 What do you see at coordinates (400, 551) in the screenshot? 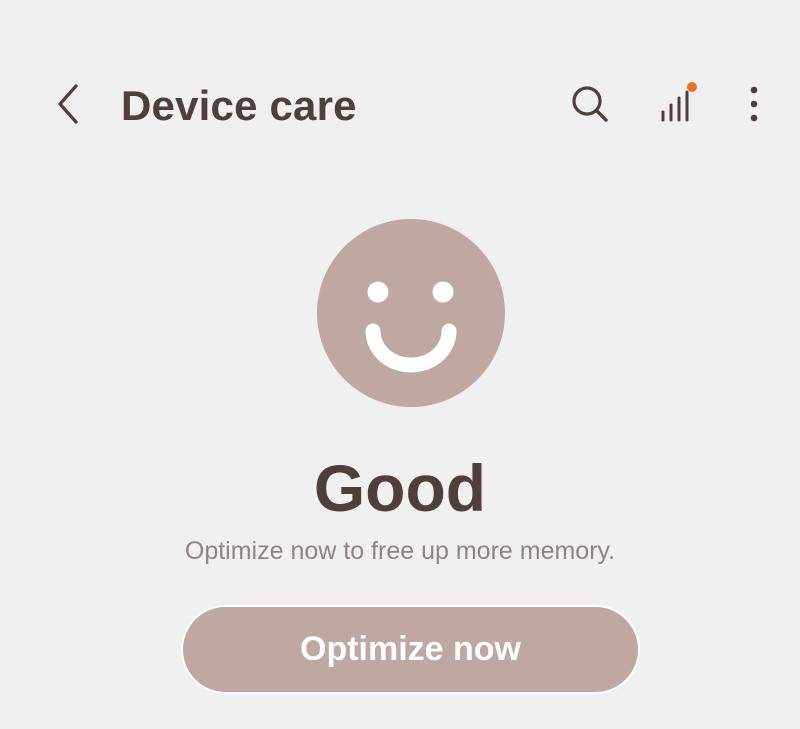
I see `status-subtitle: Optimize now to free up more memory.` at bounding box center [400, 551].